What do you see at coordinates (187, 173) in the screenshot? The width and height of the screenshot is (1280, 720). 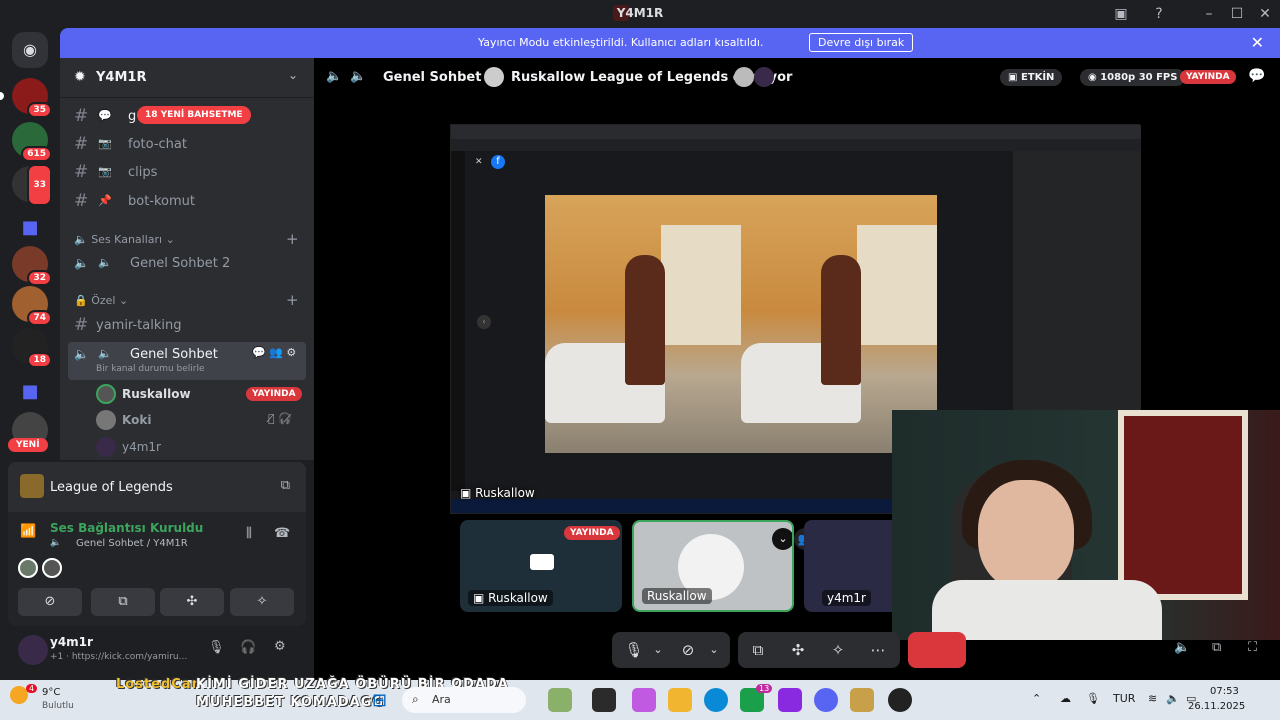 I see `channel-item: # 📷 clips` at bounding box center [187, 173].